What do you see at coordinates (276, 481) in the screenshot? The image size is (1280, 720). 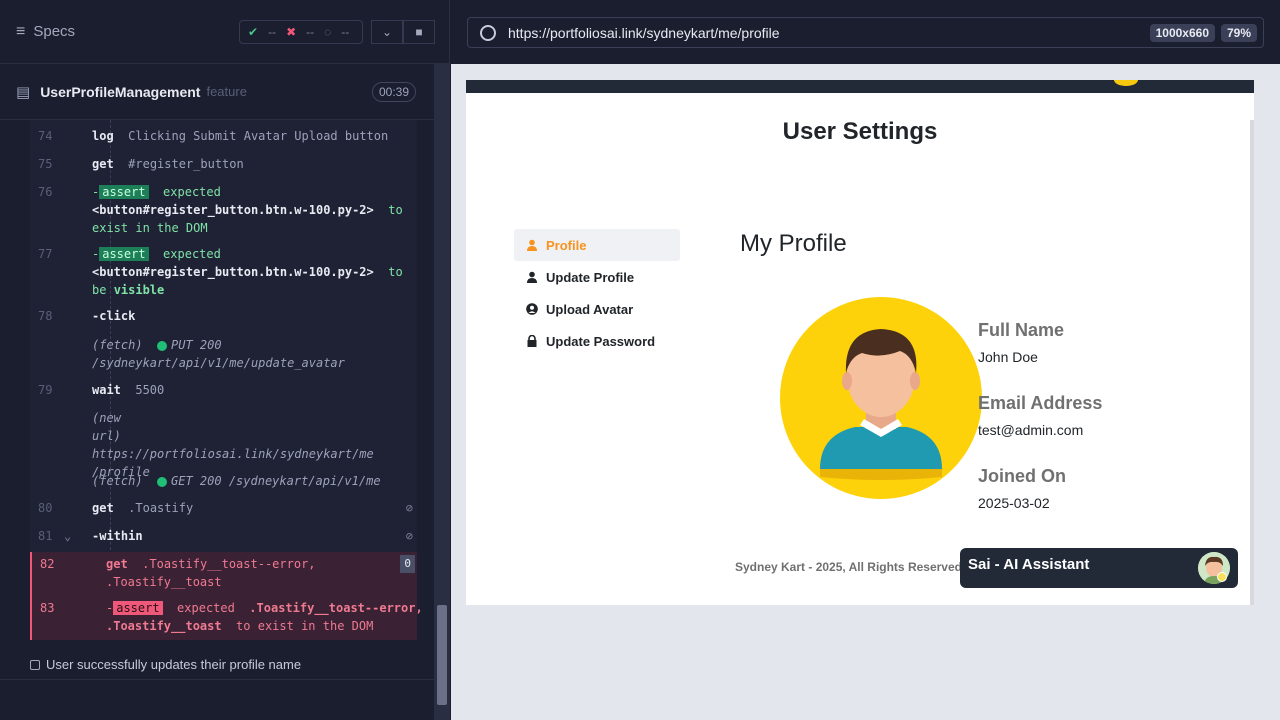 I see `fetch-status: GET 200 /sydneykart/api/v1/me` at bounding box center [276, 481].